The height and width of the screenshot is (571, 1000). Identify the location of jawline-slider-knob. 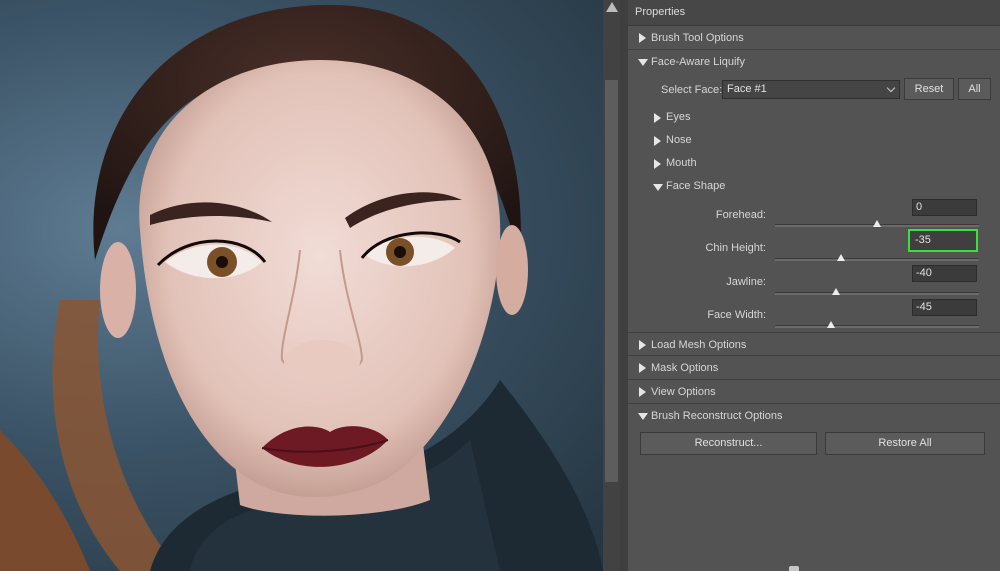
(836, 291).